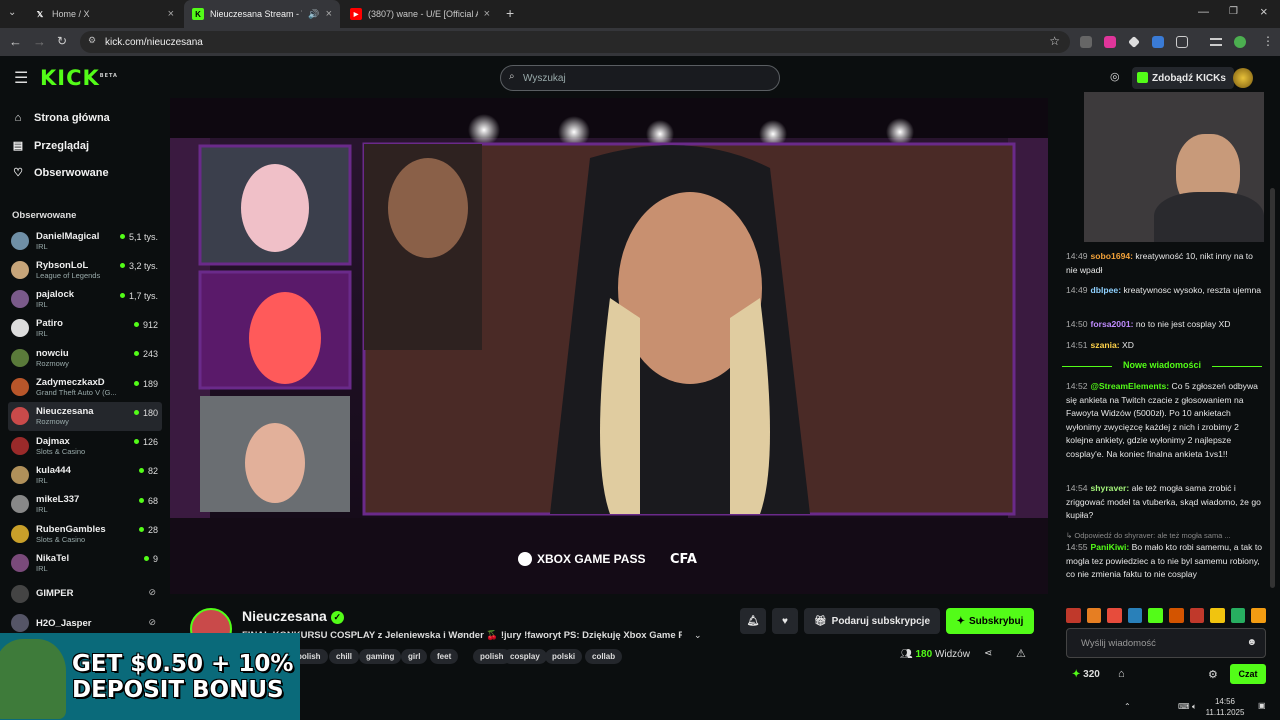 The width and height of the screenshot is (1280, 720). Describe the element at coordinates (1182, 42) in the screenshot. I see `puzzle-icon` at that location.